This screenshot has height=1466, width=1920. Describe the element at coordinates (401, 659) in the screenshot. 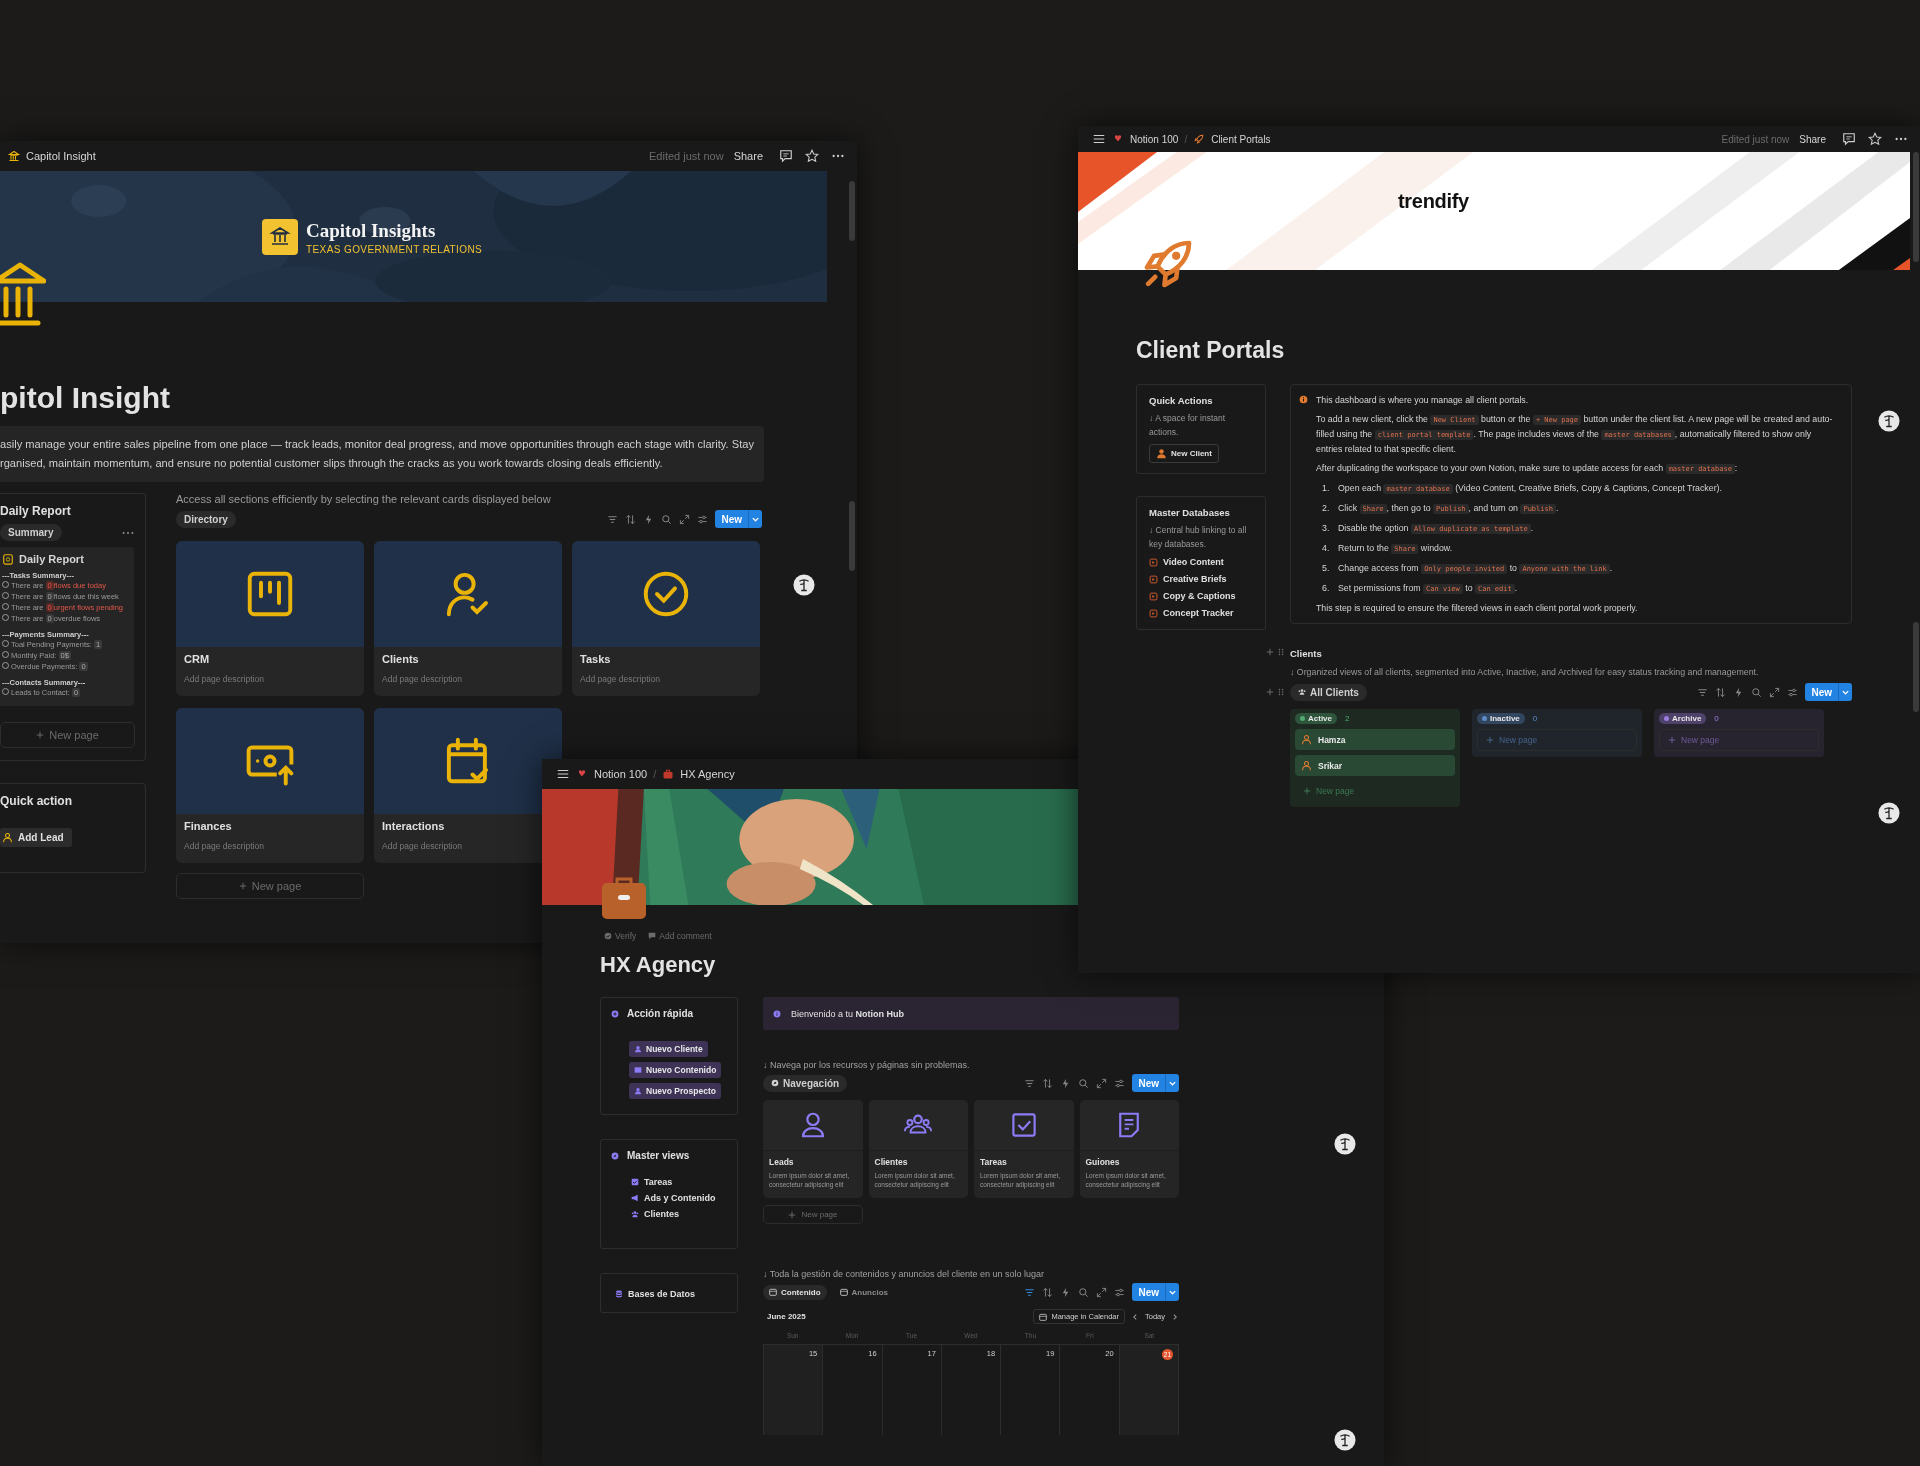

I see `card-title: Clients` at that location.